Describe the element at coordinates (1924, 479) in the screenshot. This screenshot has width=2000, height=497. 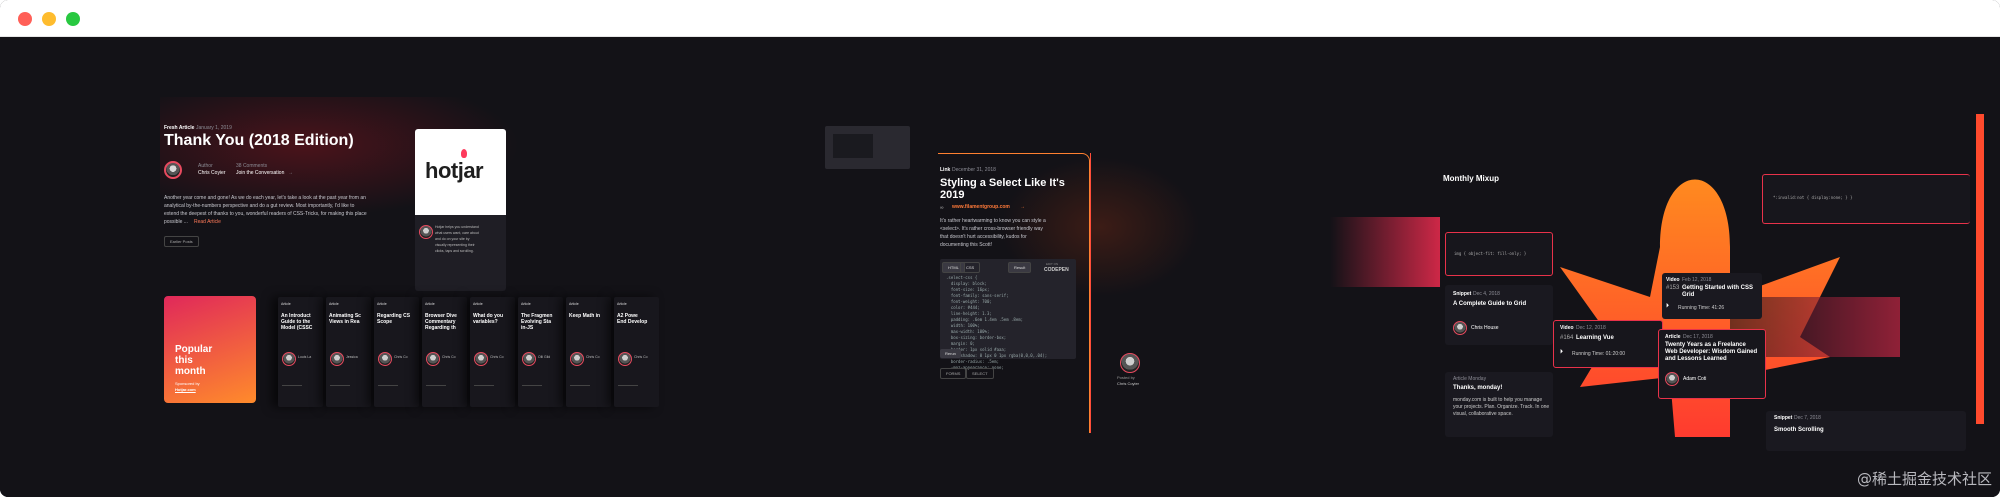
I see `watermark-text: @稀土掘金技术社区` at that location.